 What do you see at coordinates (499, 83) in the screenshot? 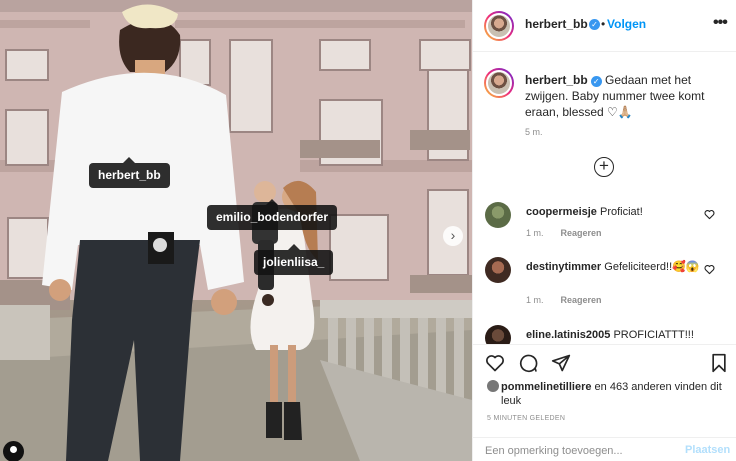
I see `caption-avatar` at bounding box center [499, 83].